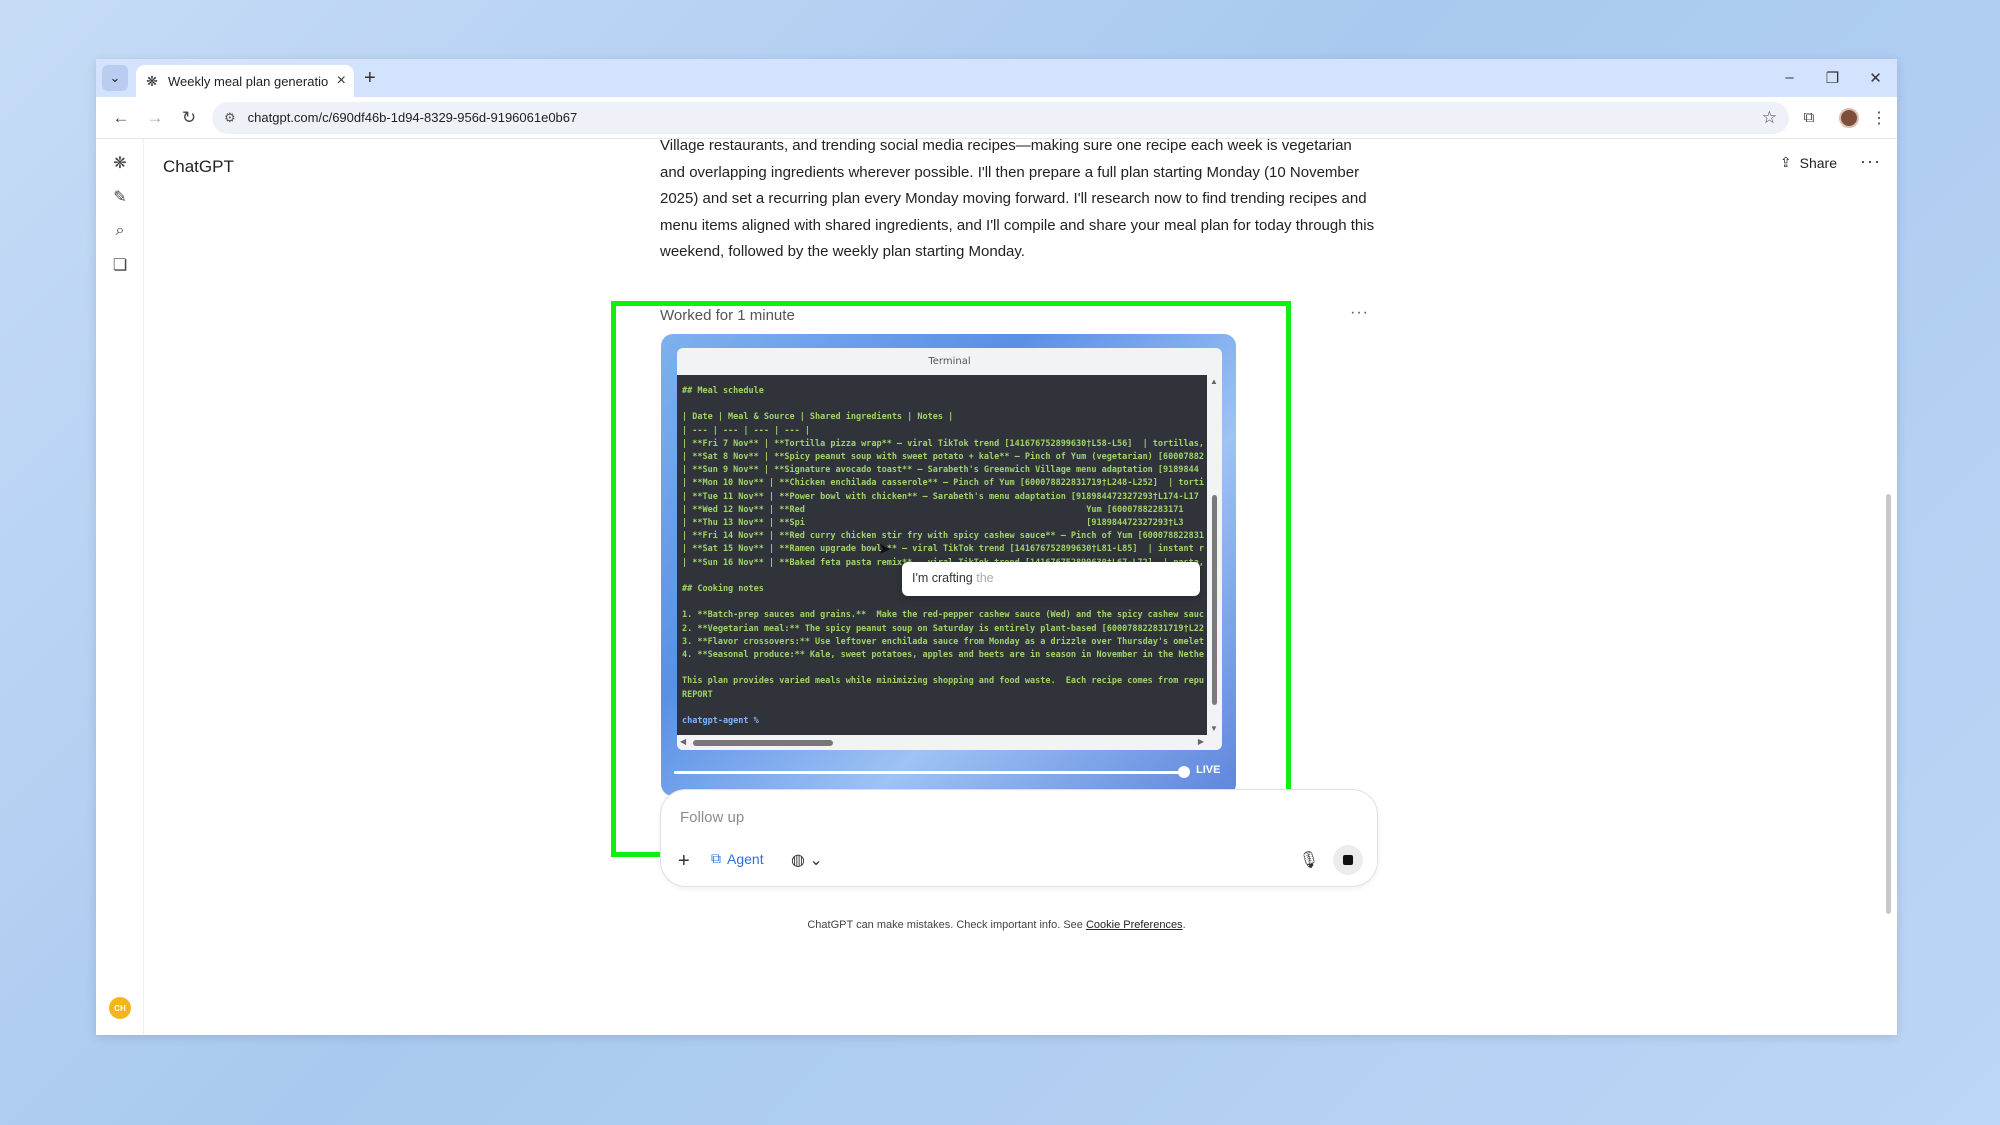  I want to click on chatgpt-favicon-icon: ❋, so click(152, 80).